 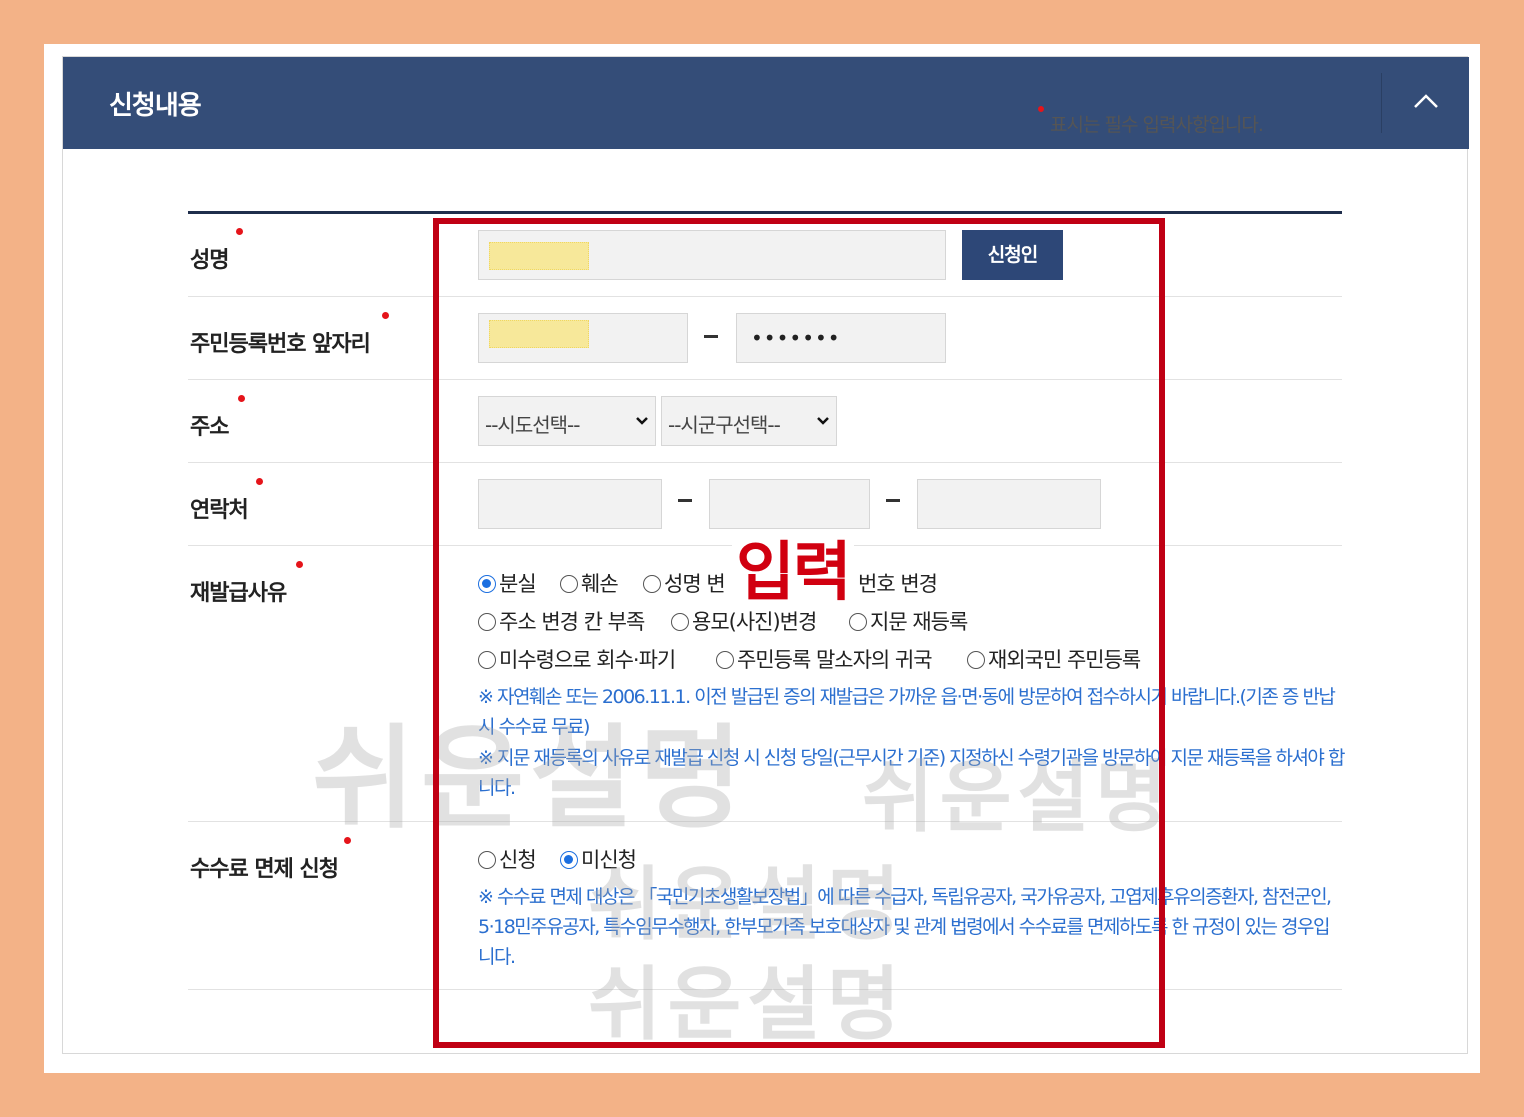 What do you see at coordinates (919, 622) in the screenshot?
I see `radio-label: 지문 재등록` at bounding box center [919, 622].